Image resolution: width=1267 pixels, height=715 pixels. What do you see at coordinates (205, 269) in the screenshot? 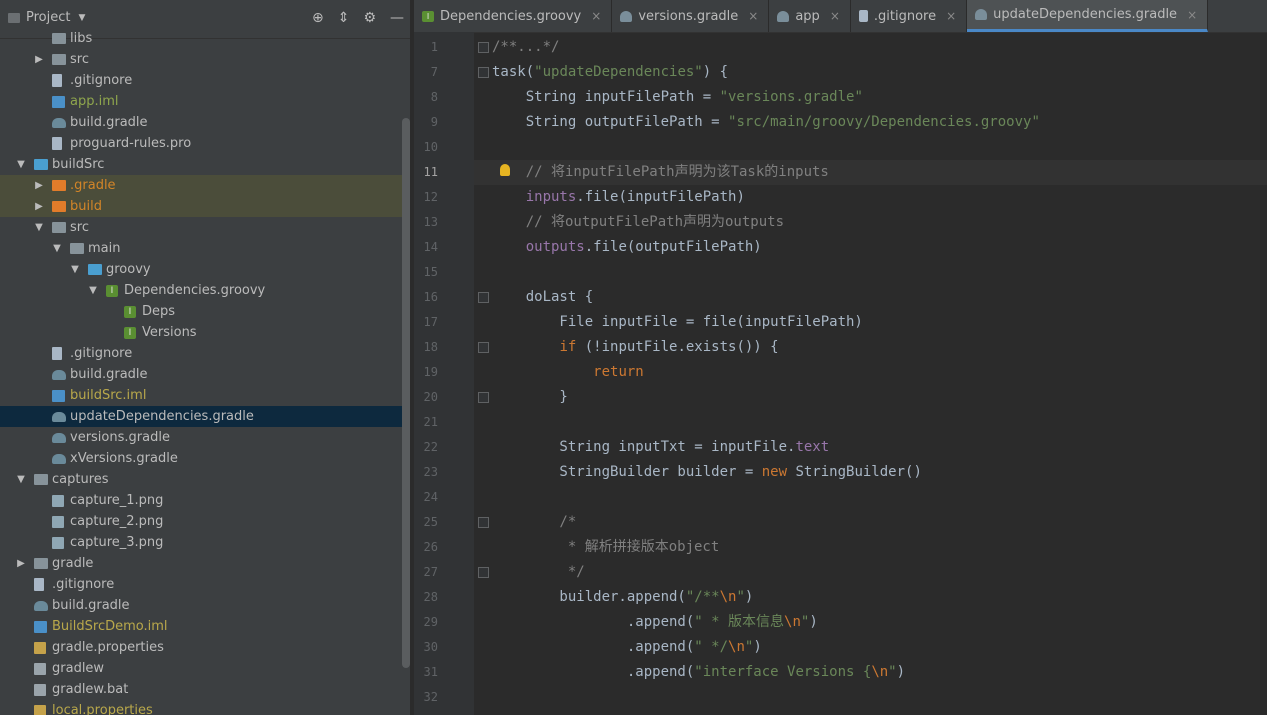
I see `tree-item: ▼ groovy` at bounding box center [205, 269].